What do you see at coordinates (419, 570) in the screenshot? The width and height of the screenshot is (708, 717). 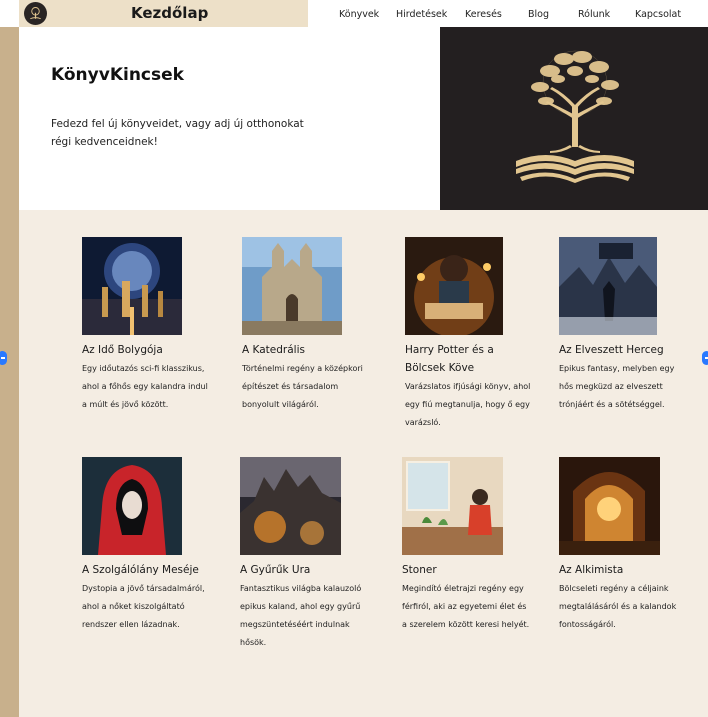 I see `book-title: Stoner` at bounding box center [419, 570].